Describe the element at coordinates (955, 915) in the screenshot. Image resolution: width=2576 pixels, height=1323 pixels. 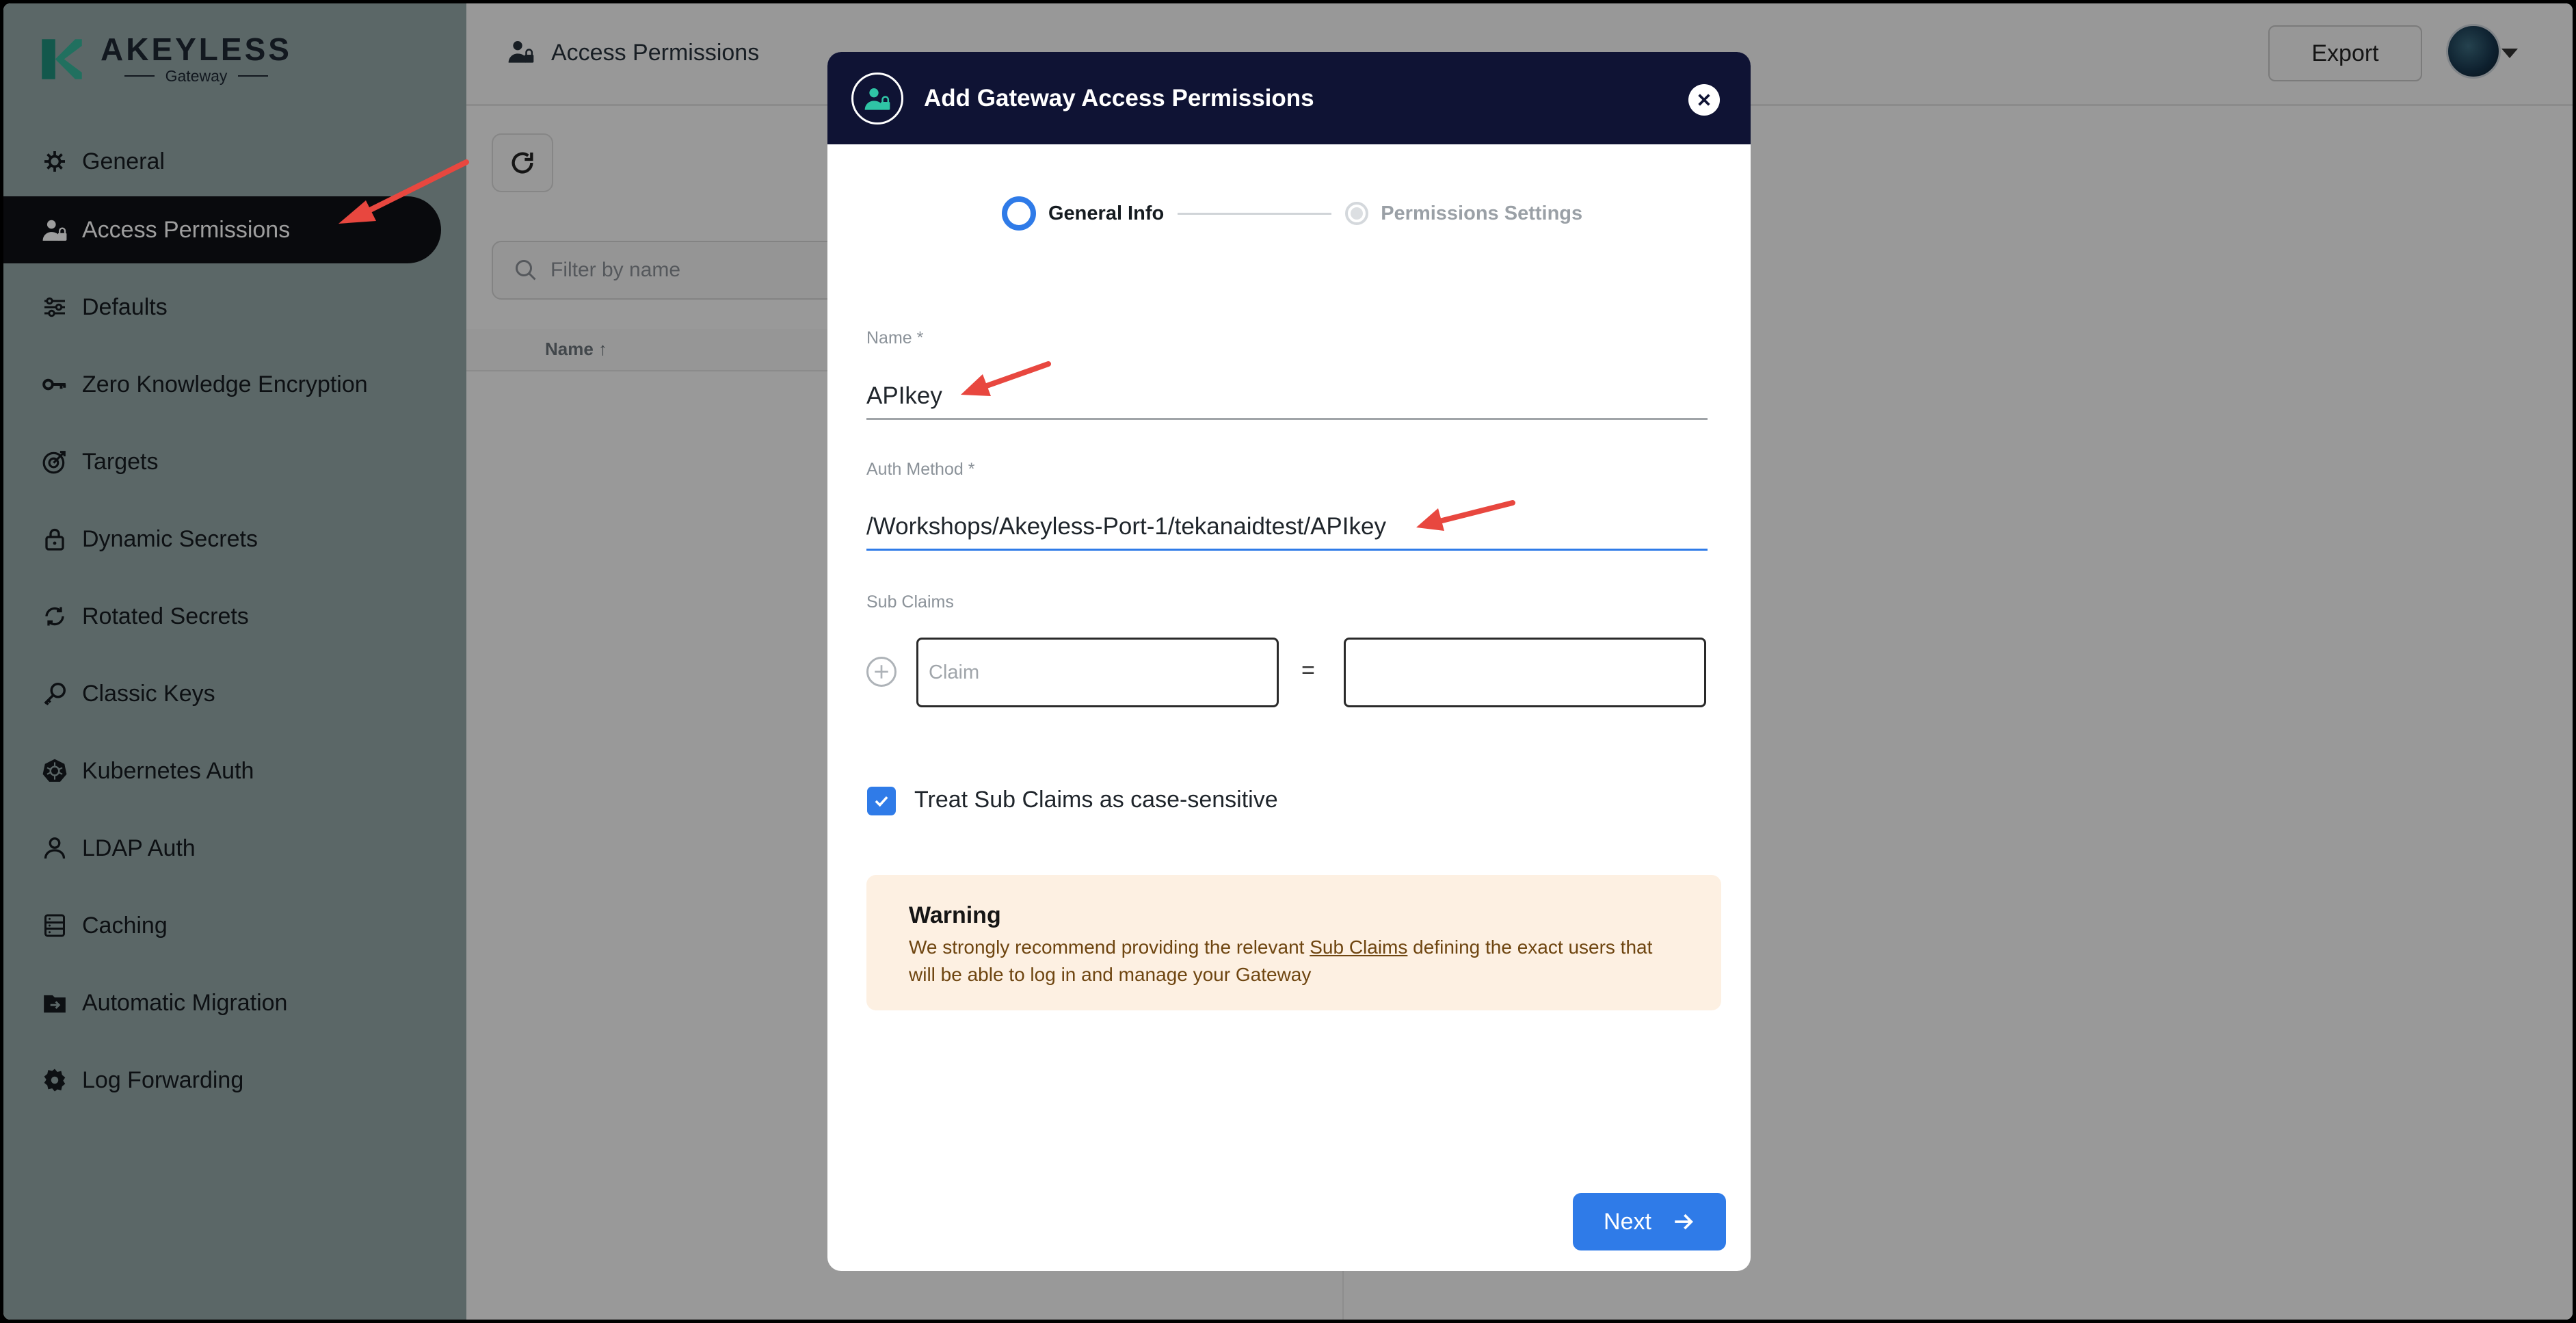
I see `warning-title: Warning` at that location.